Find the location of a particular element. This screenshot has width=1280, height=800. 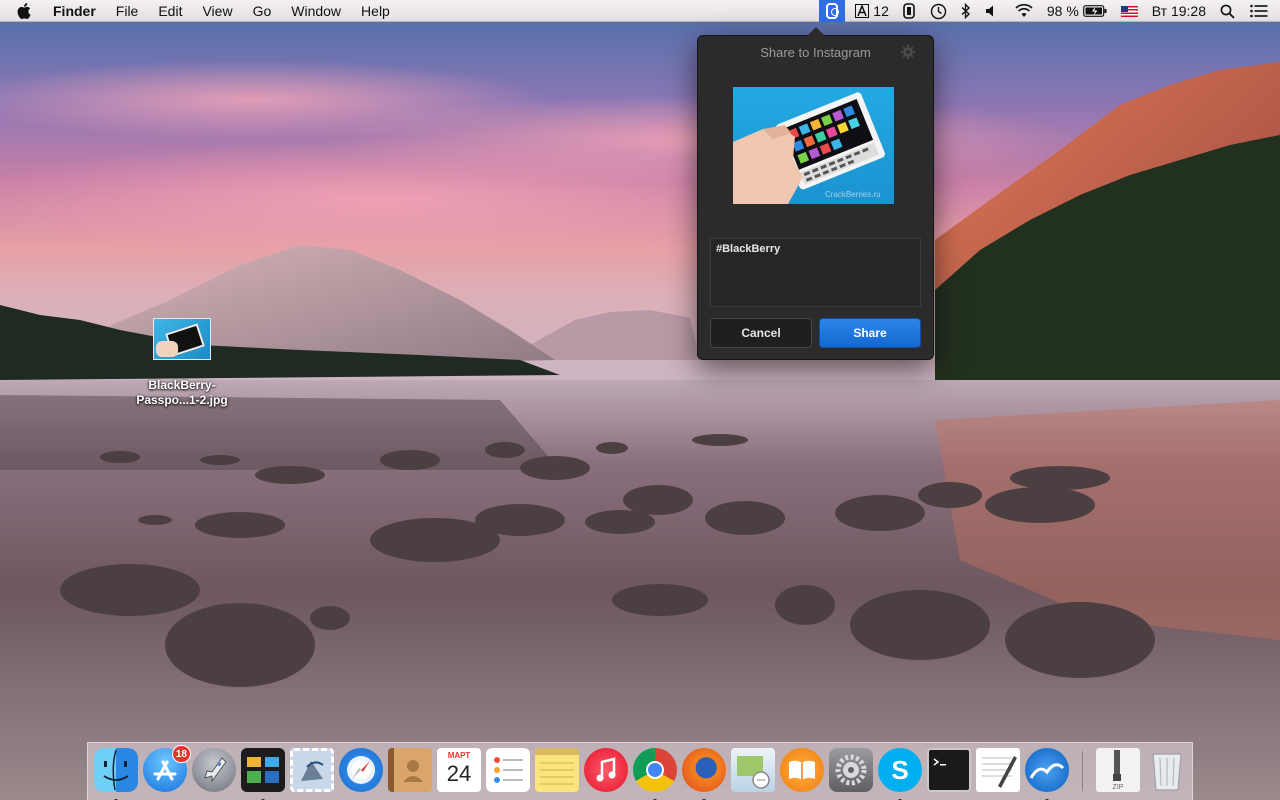

dock-item-preview is located at coordinates (753, 770).